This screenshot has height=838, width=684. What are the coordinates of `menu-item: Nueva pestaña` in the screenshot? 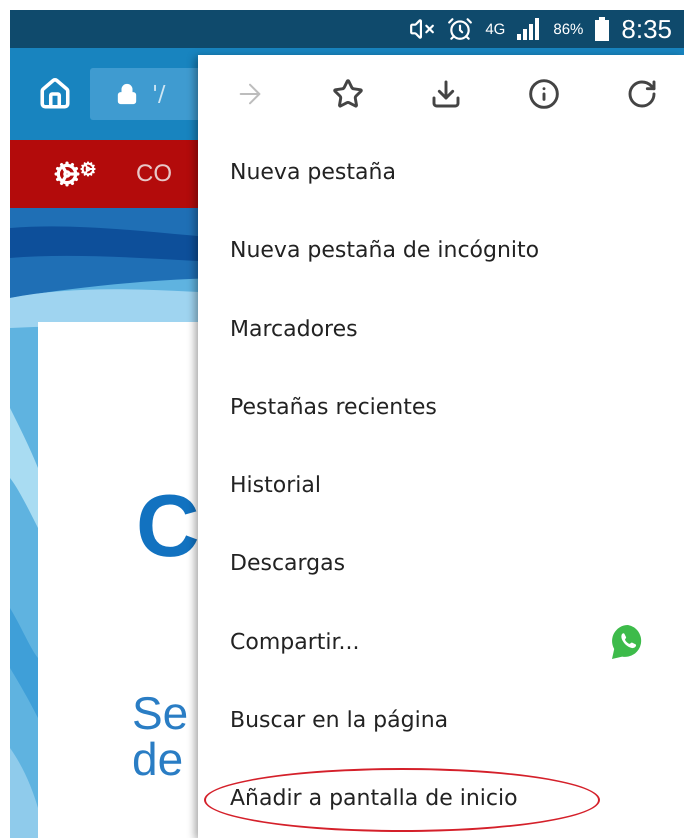 It's located at (441, 172).